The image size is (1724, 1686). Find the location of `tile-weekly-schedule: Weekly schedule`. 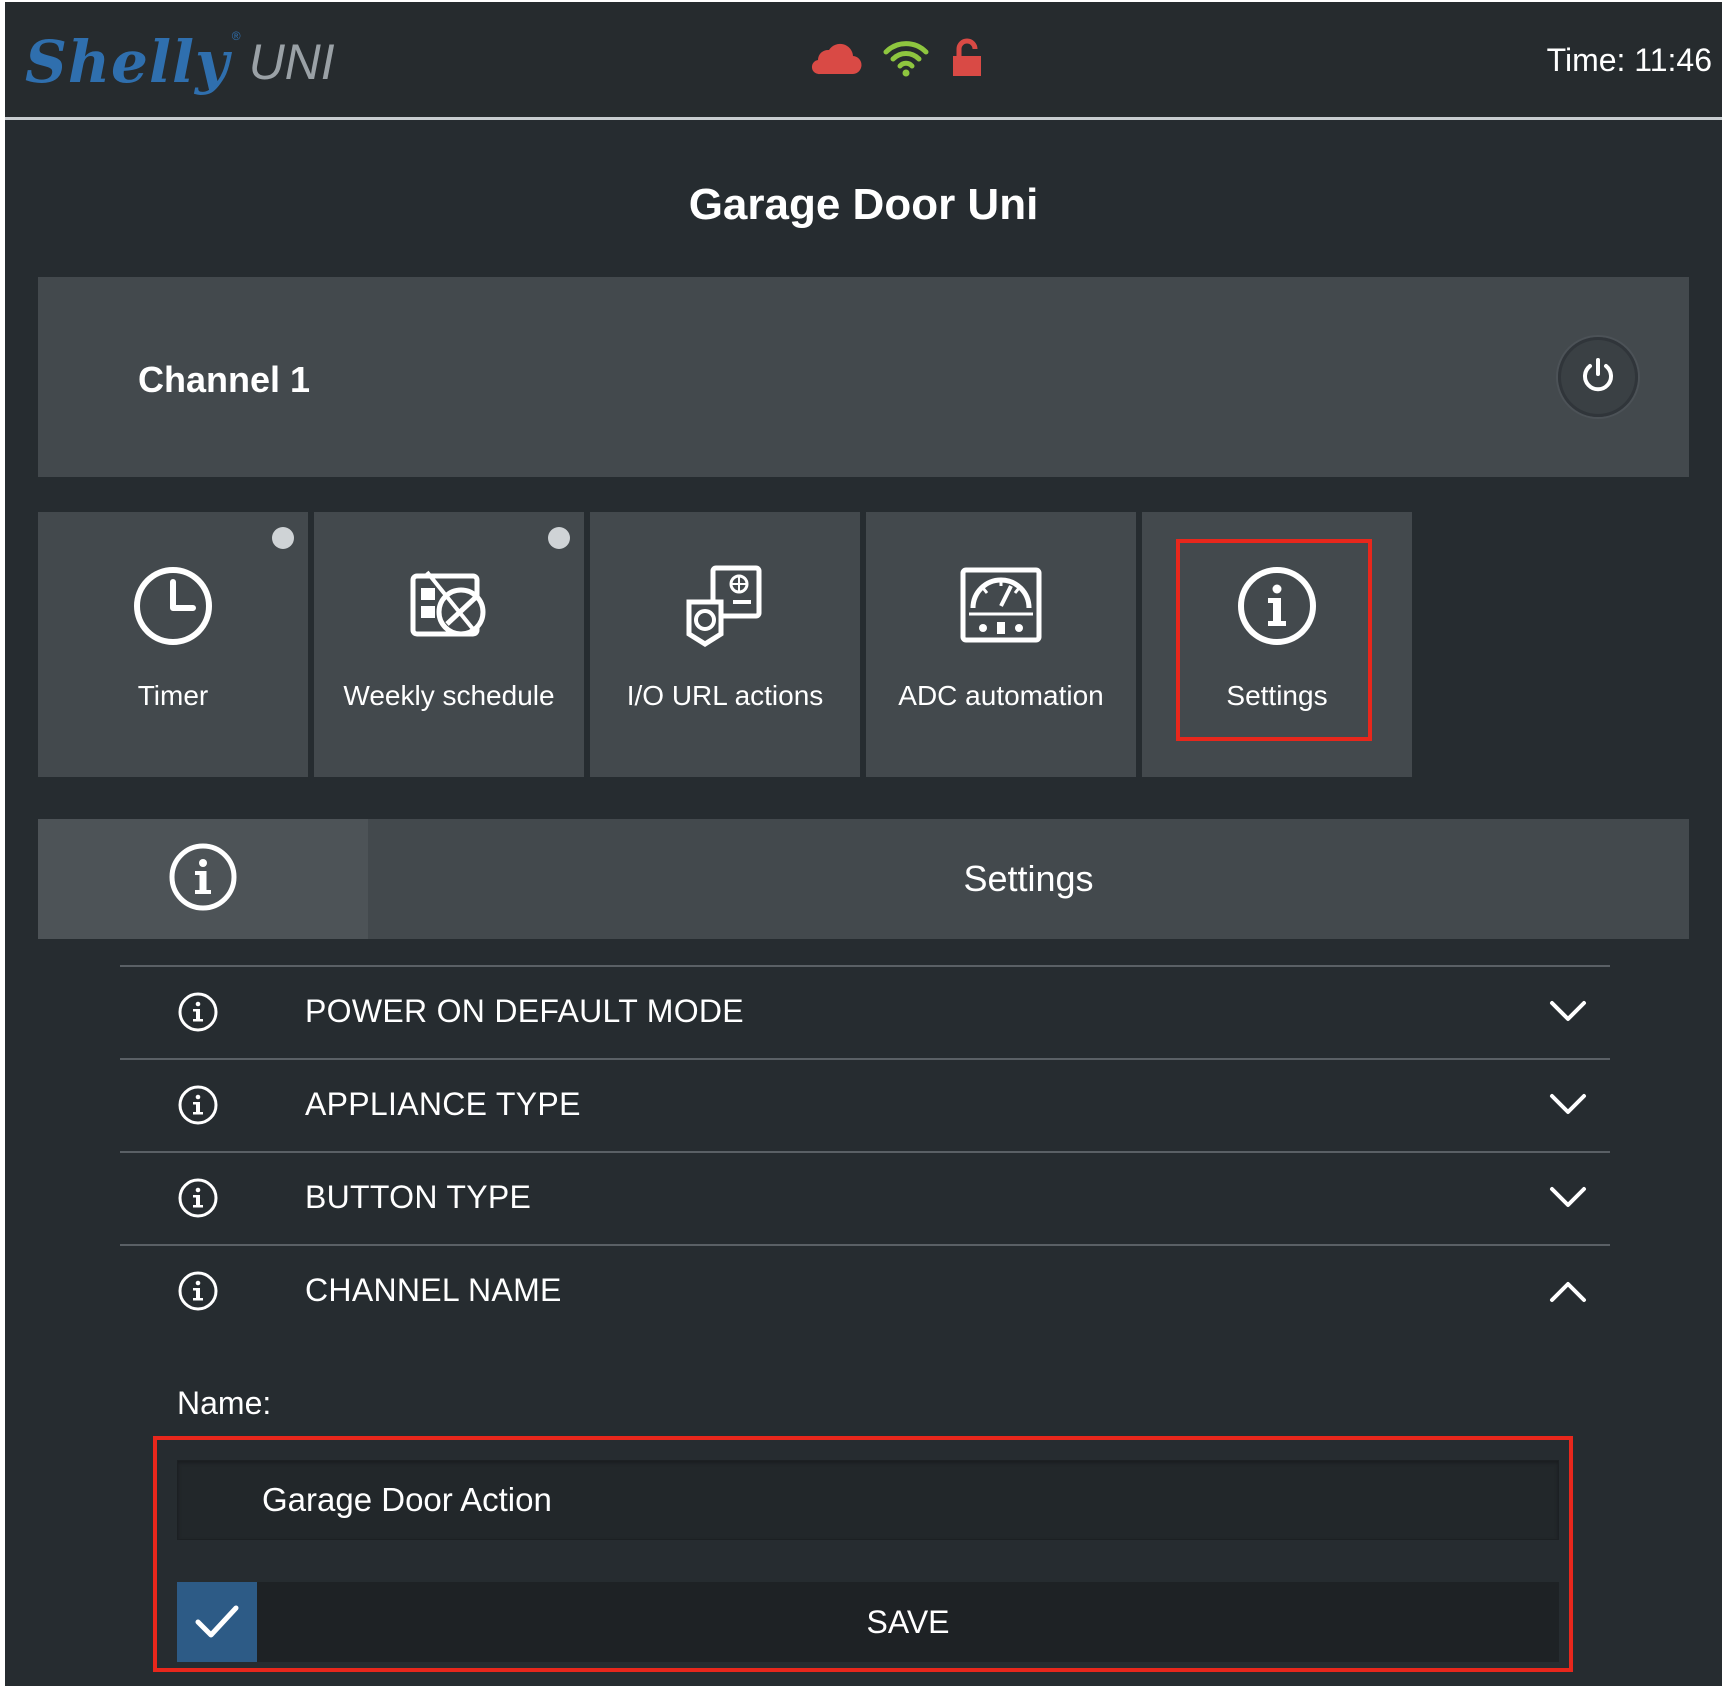

tile-weekly-schedule: Weekly schedule is located at coordinates (449, 644).